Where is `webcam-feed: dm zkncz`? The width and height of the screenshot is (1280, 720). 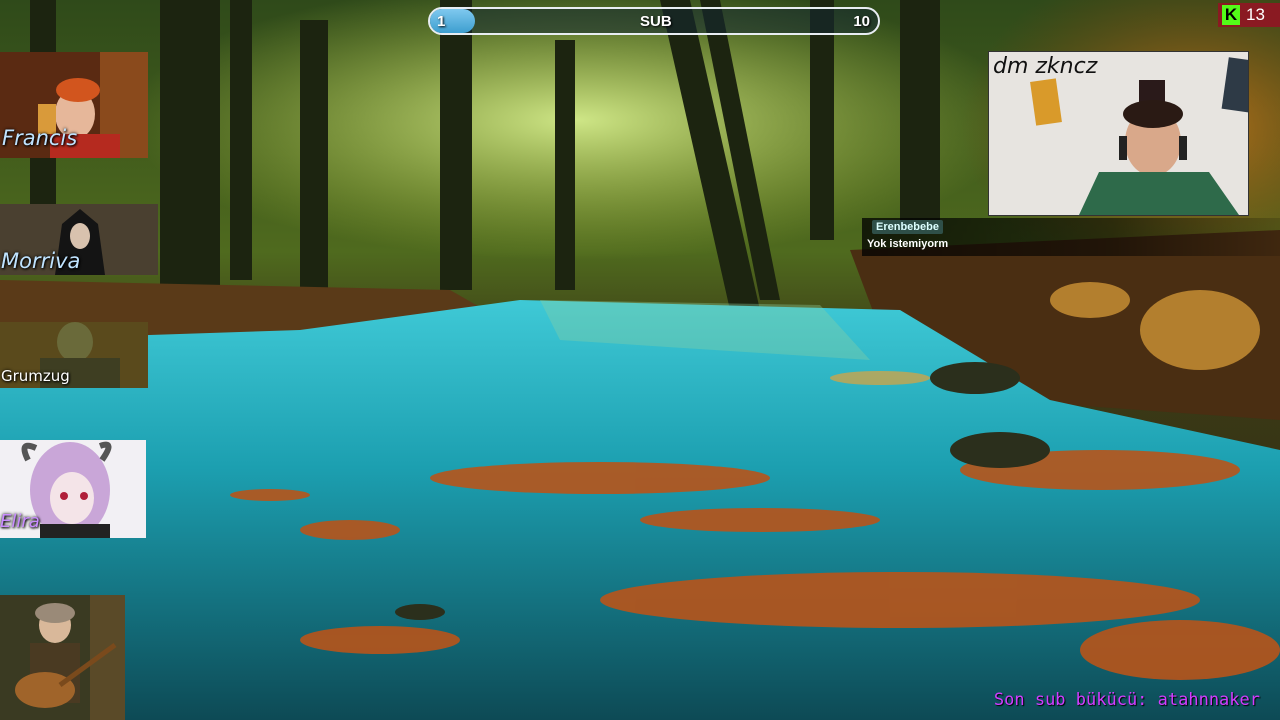 webcam-feed: dm zkncz is located at coordinates (1118, 133).